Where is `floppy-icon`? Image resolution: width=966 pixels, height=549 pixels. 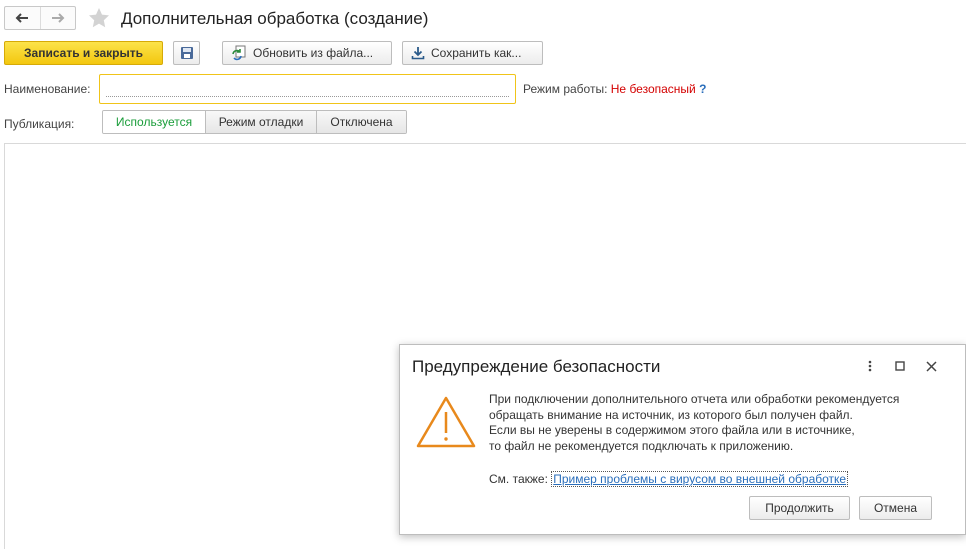
floppy-icon is located at coordinates (186, 53).